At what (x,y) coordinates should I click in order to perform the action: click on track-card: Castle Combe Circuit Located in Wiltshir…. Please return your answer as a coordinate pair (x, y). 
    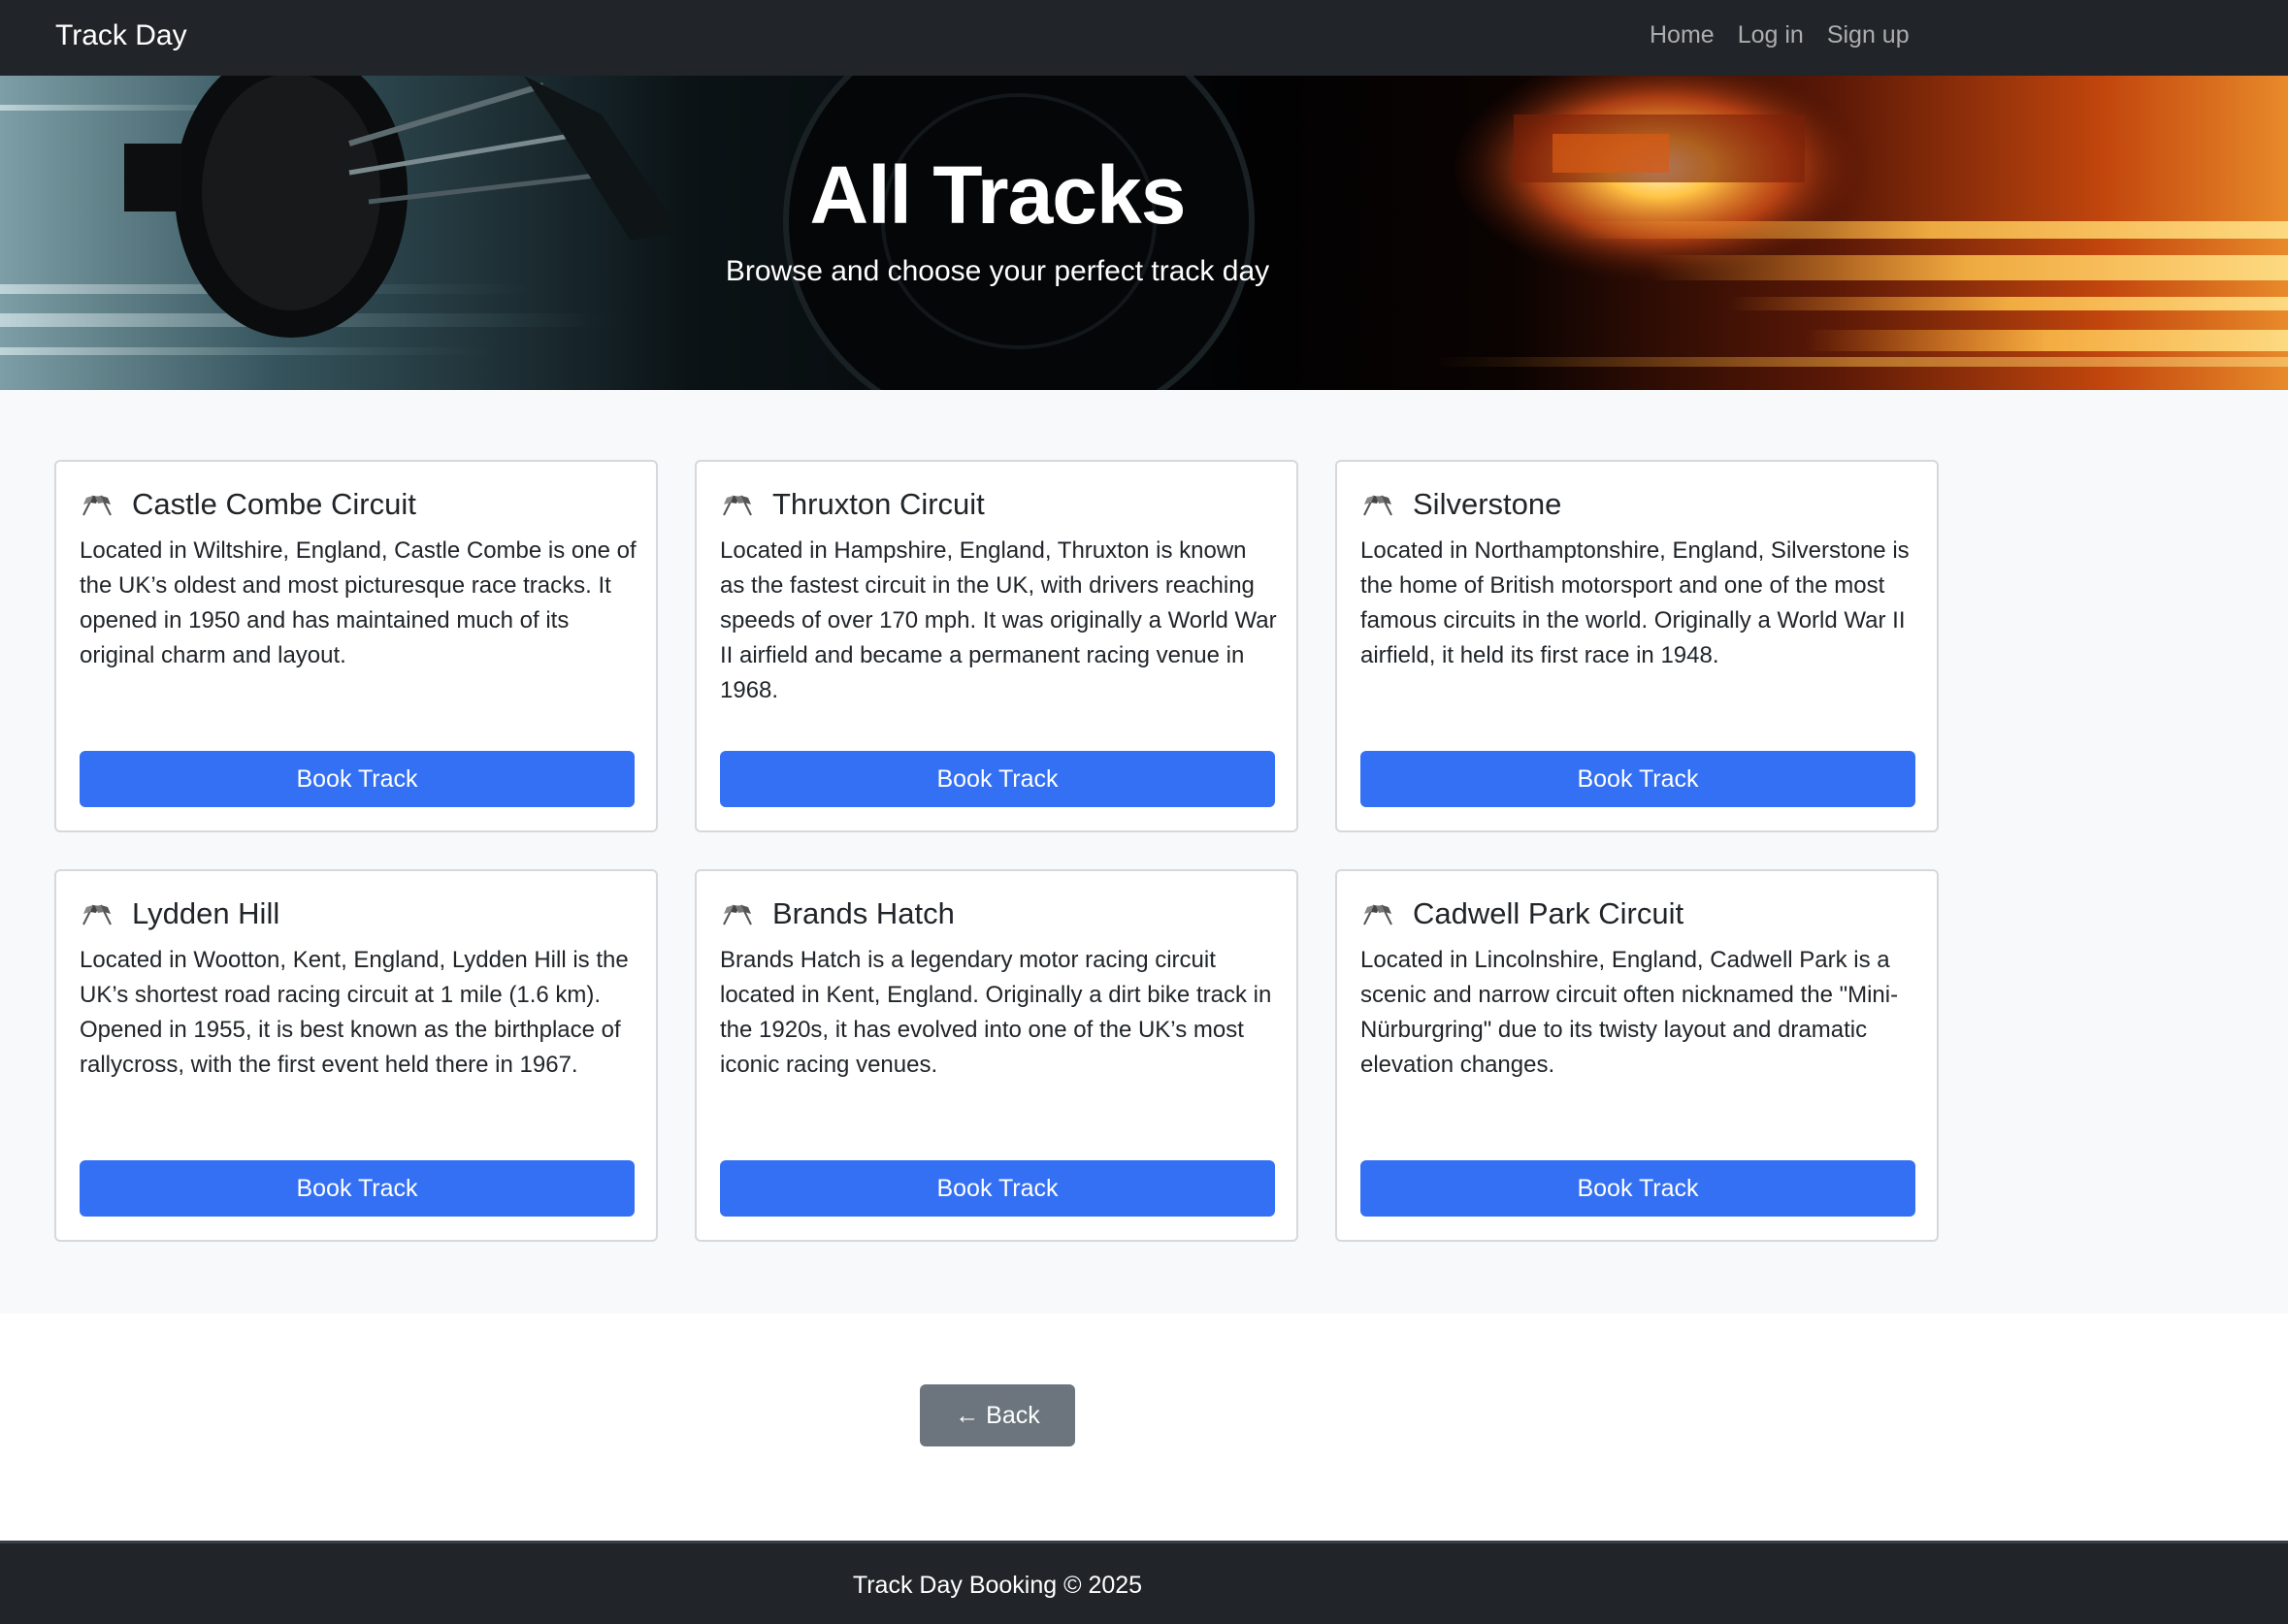
    Looking at the image, I should click on (356, 646).